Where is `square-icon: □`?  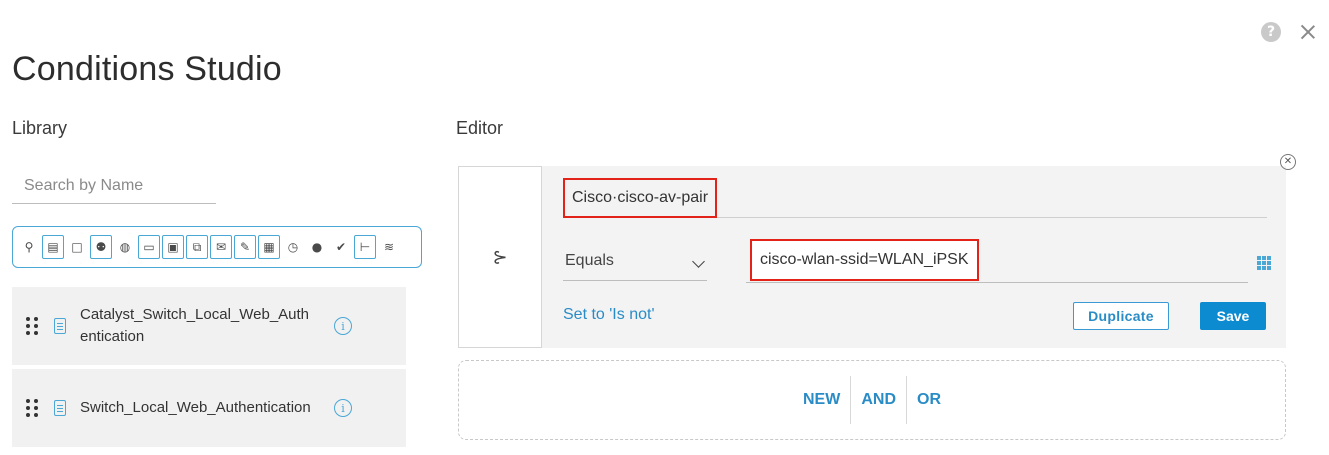
square-icon: □ is located at coordinates (77, 247).